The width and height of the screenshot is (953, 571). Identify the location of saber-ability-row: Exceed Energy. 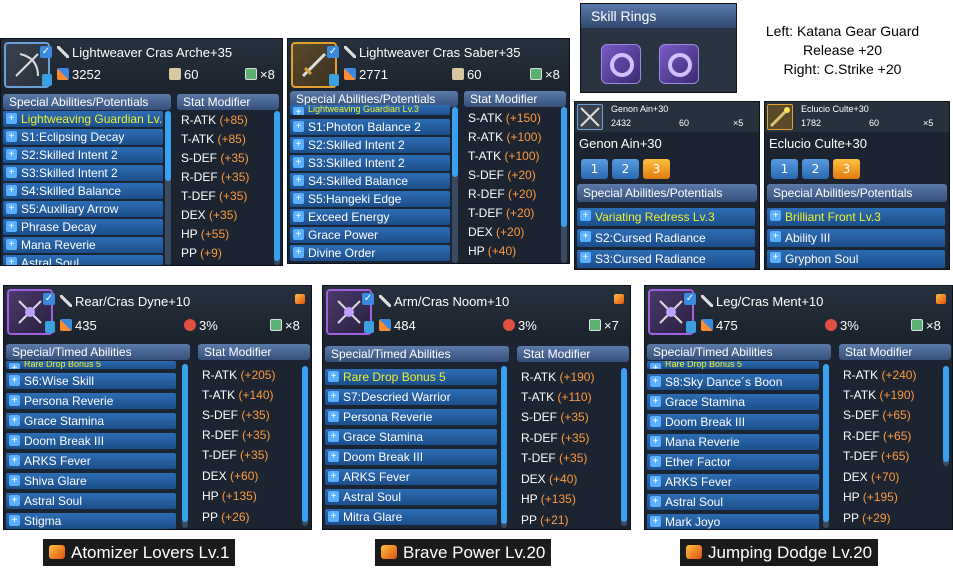
(370, 217).